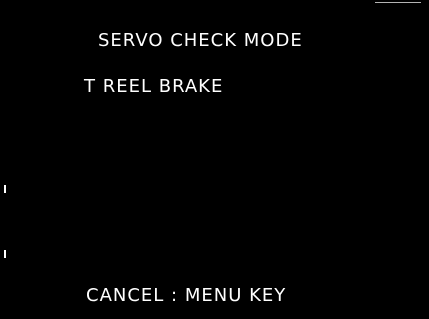  Describe the element at coordinates (200, 40) in the screenshot. I see `screen-title: SERVO CHECK MODE` at that location.